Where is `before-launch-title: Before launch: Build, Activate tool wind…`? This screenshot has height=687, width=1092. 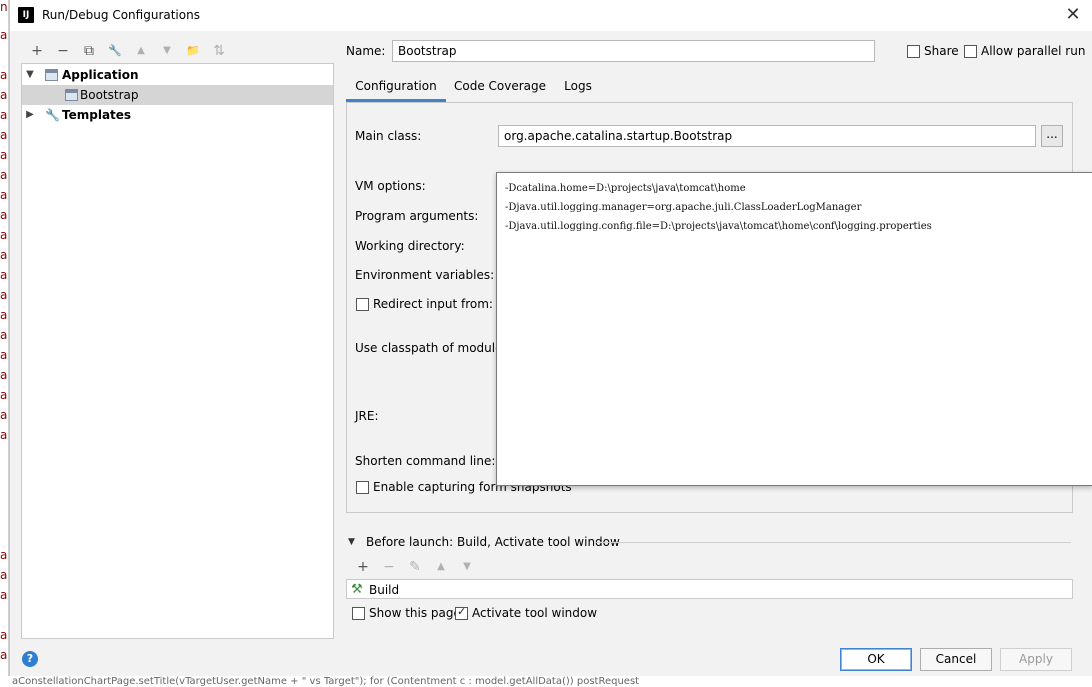
before-launch-title: Before launch: Build, Activate tool wind… is located at coordinates (493, 542).